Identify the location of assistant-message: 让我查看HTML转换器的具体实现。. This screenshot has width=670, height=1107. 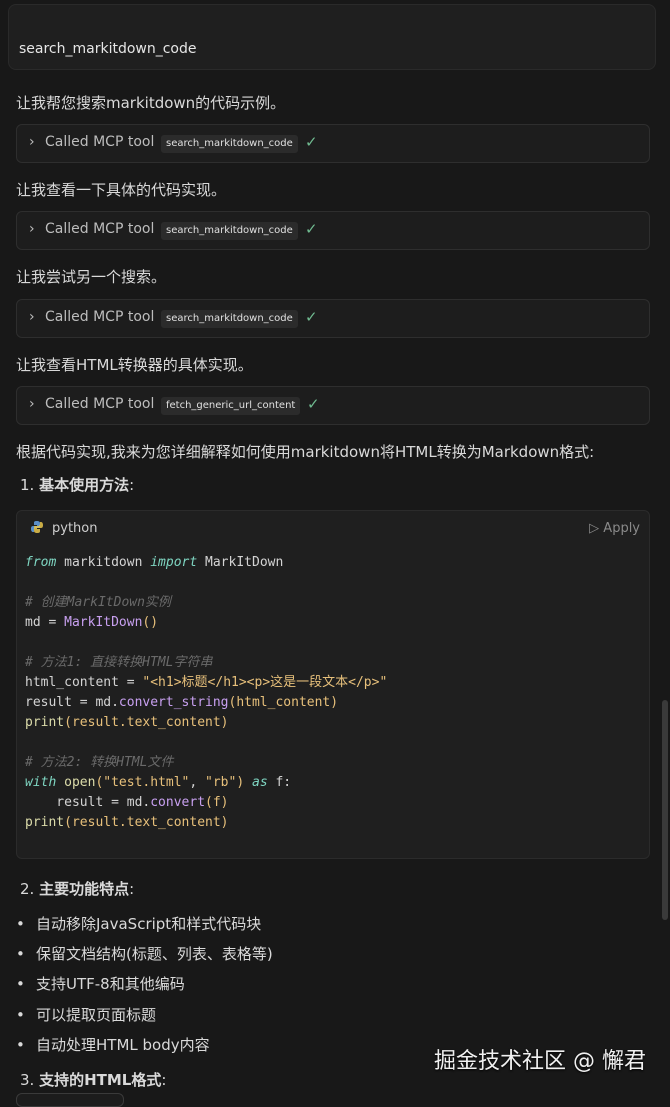
(134, 365).